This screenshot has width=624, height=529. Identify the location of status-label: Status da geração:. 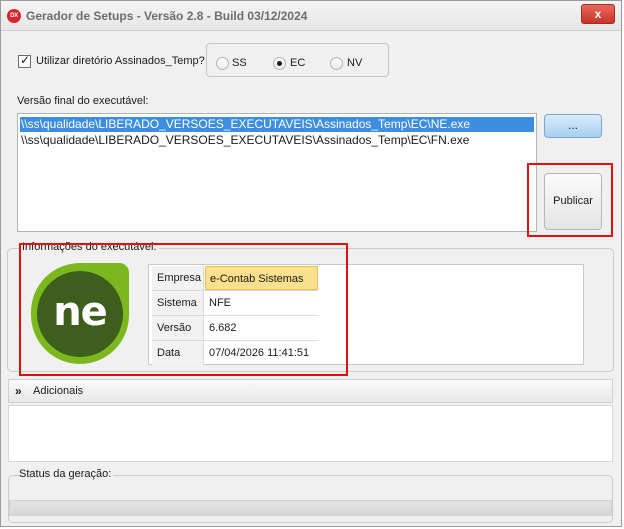
(66, 474).